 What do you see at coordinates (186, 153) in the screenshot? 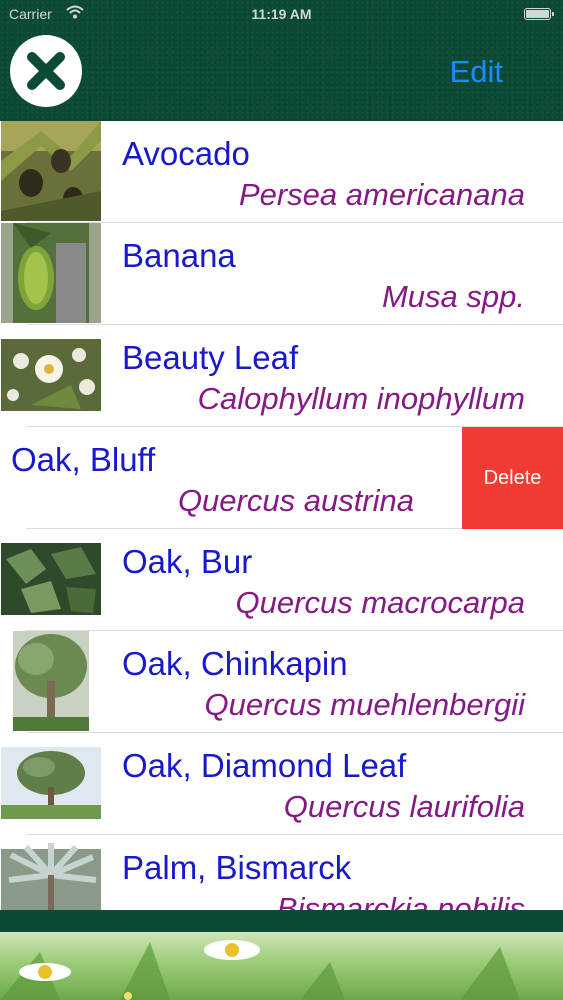
I see `common-name: Avocado` at bounding box center [186, 153].